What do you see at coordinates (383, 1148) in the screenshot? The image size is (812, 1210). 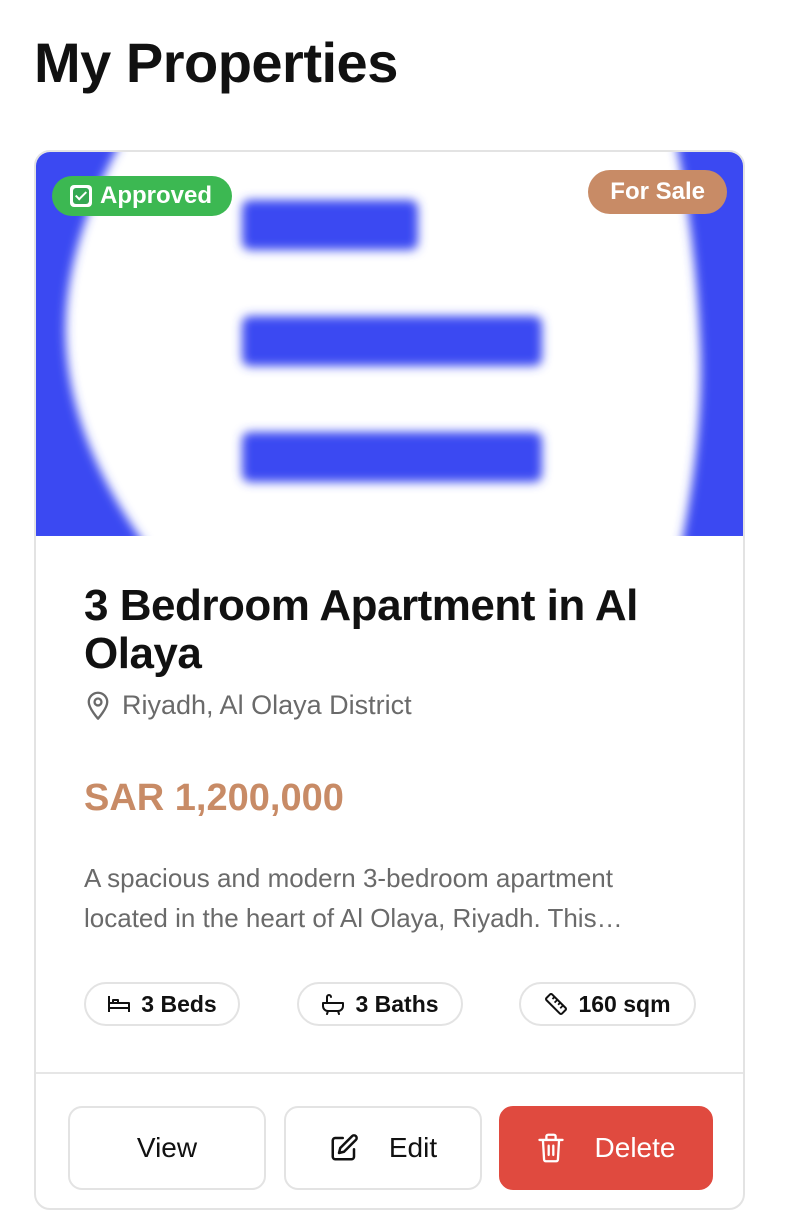 I see `edit-button: Edit` at bounding box center [383, 1148].